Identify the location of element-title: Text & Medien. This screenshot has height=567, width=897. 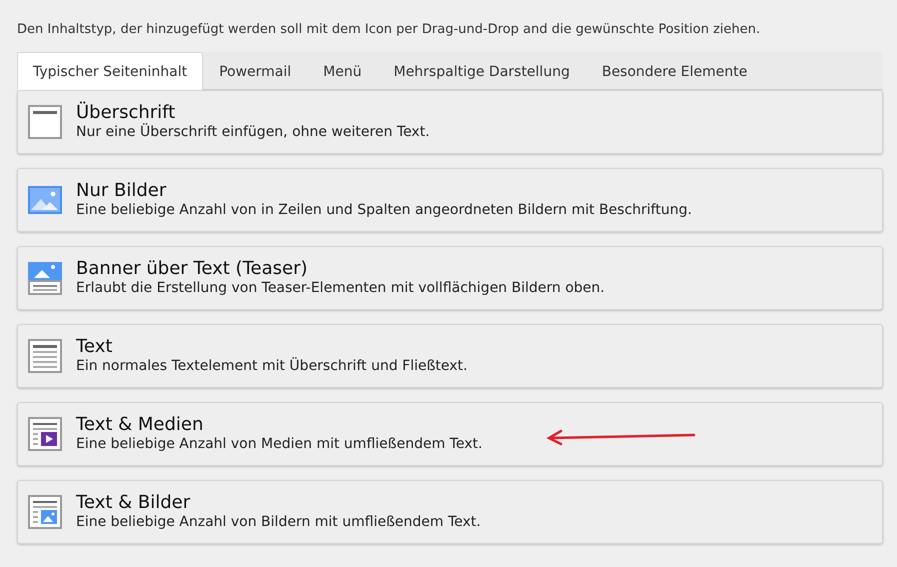
(140, 424).